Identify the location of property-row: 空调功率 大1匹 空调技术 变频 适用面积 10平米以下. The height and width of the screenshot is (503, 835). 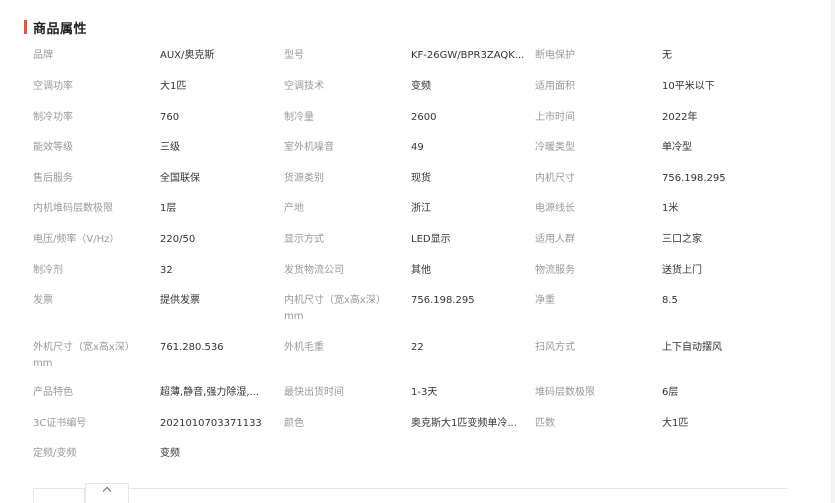
(413, 94).